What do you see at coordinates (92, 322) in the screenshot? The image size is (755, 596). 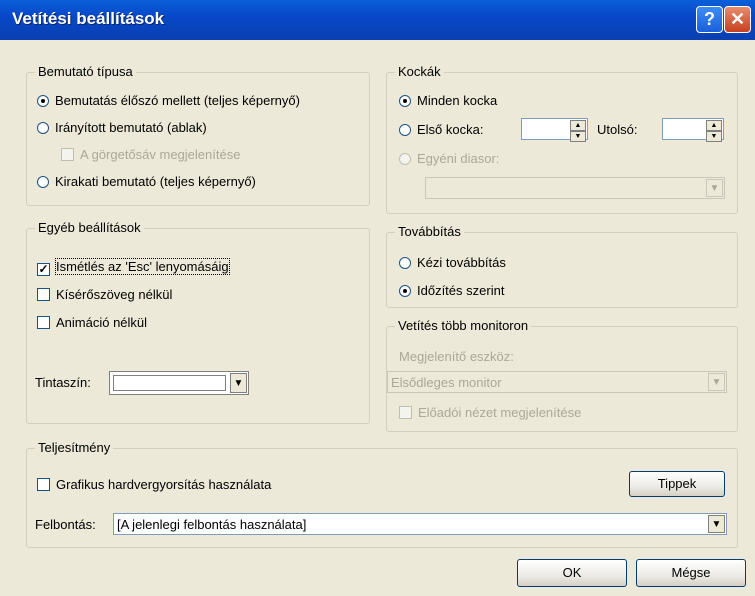 I see `no-animation-checkbox: Animáció nélkül` at bounding box center [92, 322].